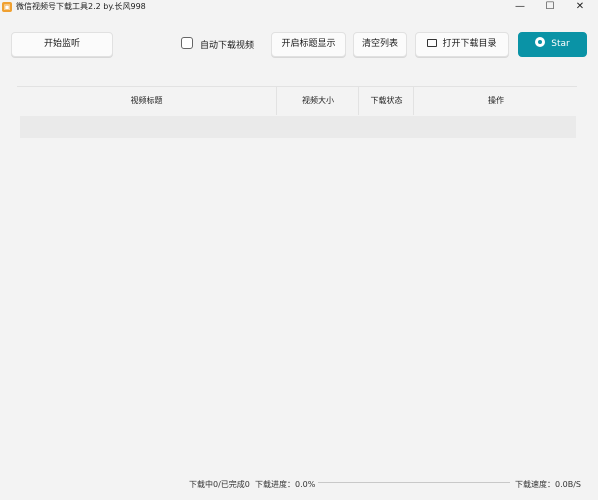  I want to click on column-header-status: 下载状态, so click(386, 101).